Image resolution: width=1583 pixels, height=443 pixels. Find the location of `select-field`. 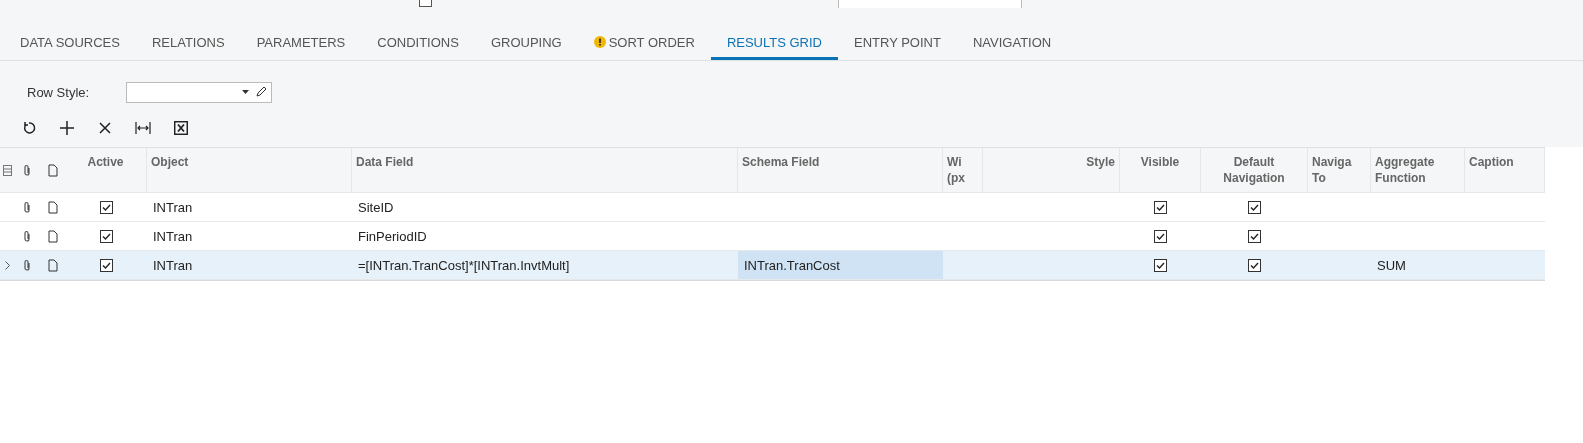

select-field is located at coordinates (199, 92).